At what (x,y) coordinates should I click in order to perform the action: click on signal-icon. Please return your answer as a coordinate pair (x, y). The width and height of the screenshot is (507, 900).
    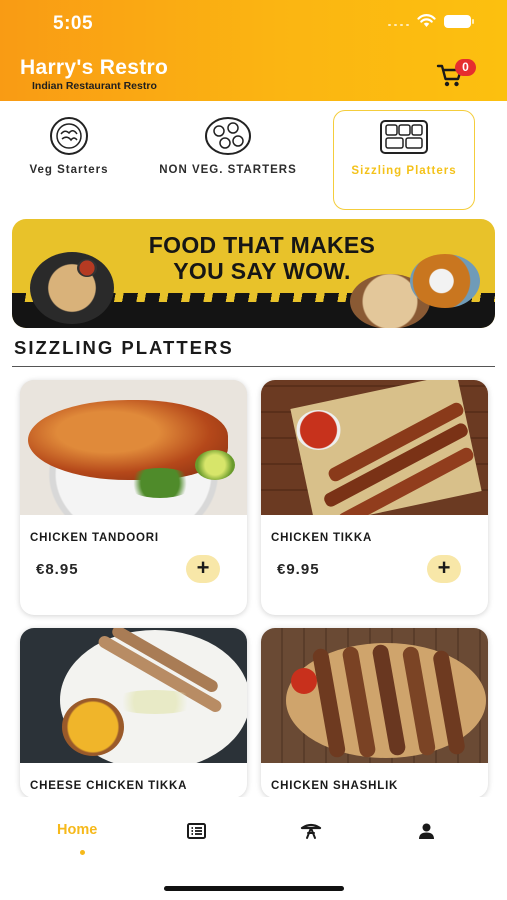
    Looking at the image, I should click on (398, 21).